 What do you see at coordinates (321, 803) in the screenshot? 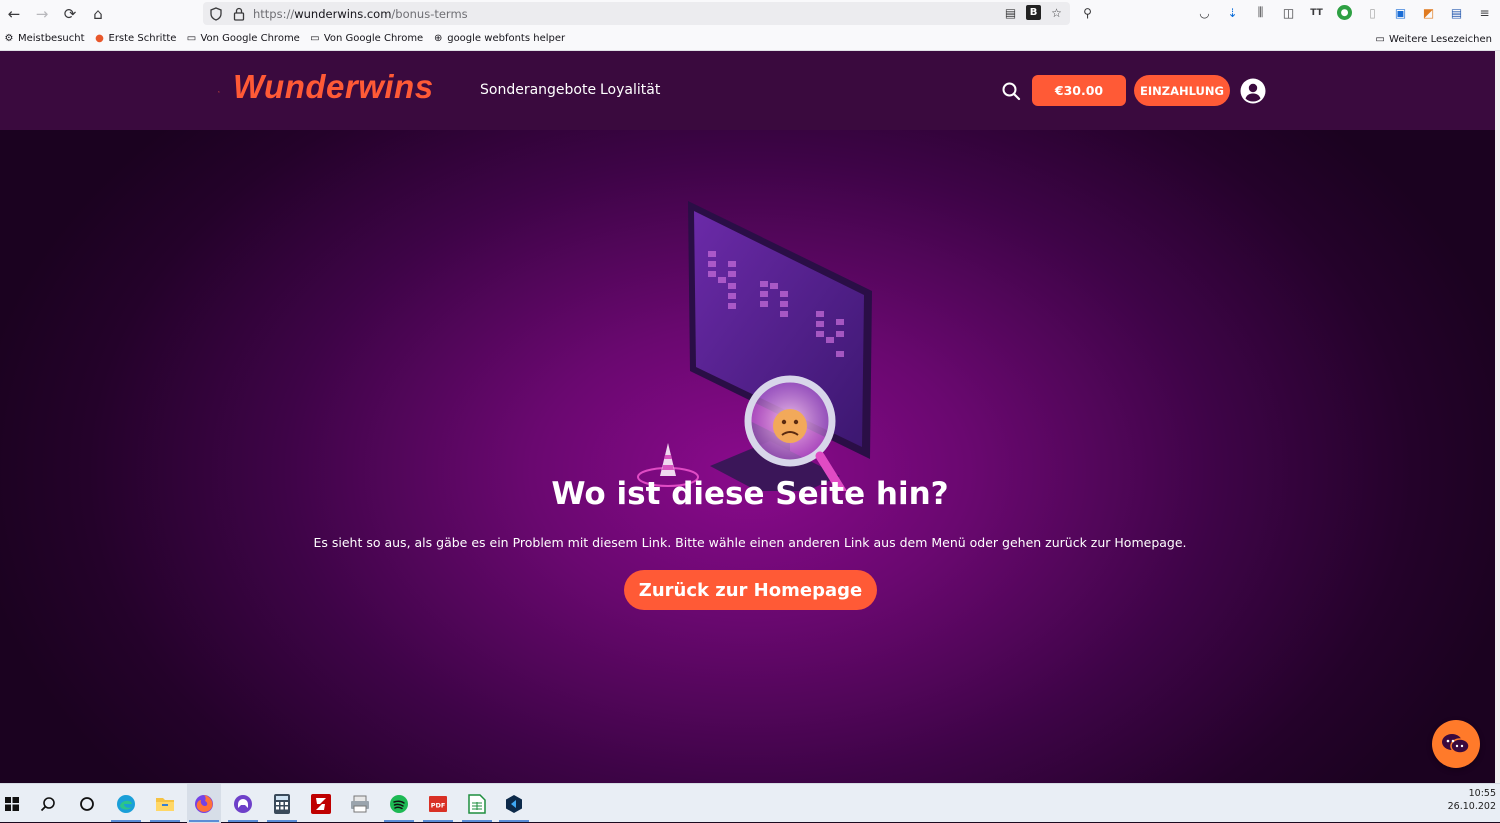
I see `filezilla-icon` at bounding box center [321, 803].